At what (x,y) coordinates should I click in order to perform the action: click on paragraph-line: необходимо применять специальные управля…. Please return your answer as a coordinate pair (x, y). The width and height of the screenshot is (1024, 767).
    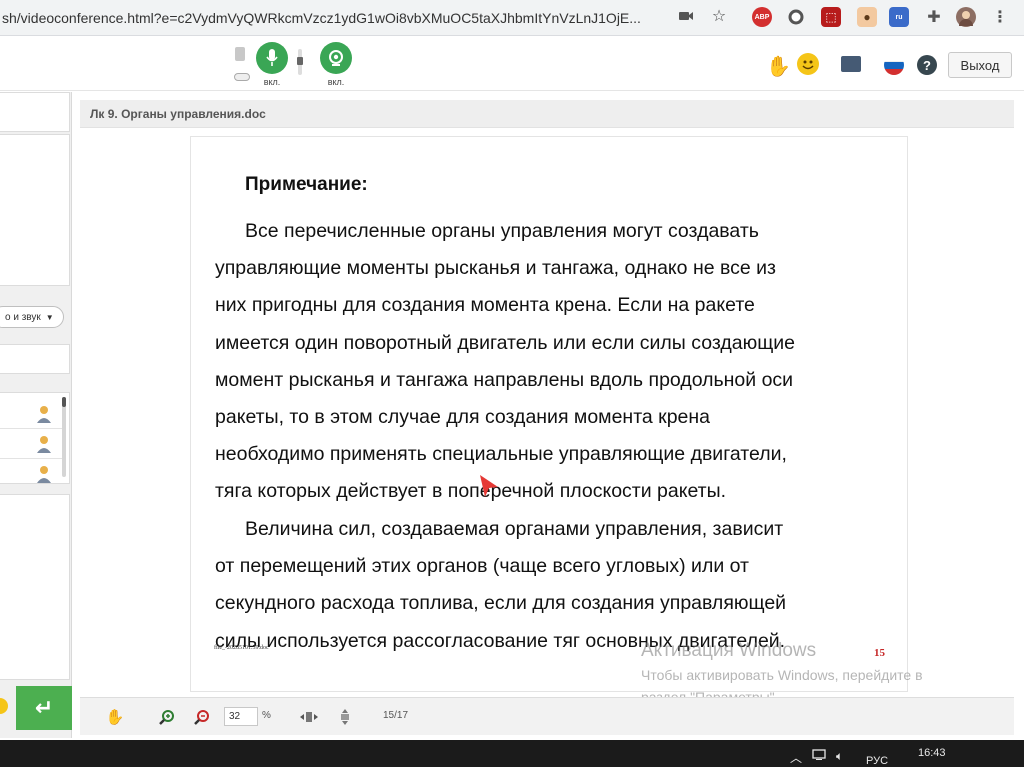
    Looking at the image, I should click on (501, 454).